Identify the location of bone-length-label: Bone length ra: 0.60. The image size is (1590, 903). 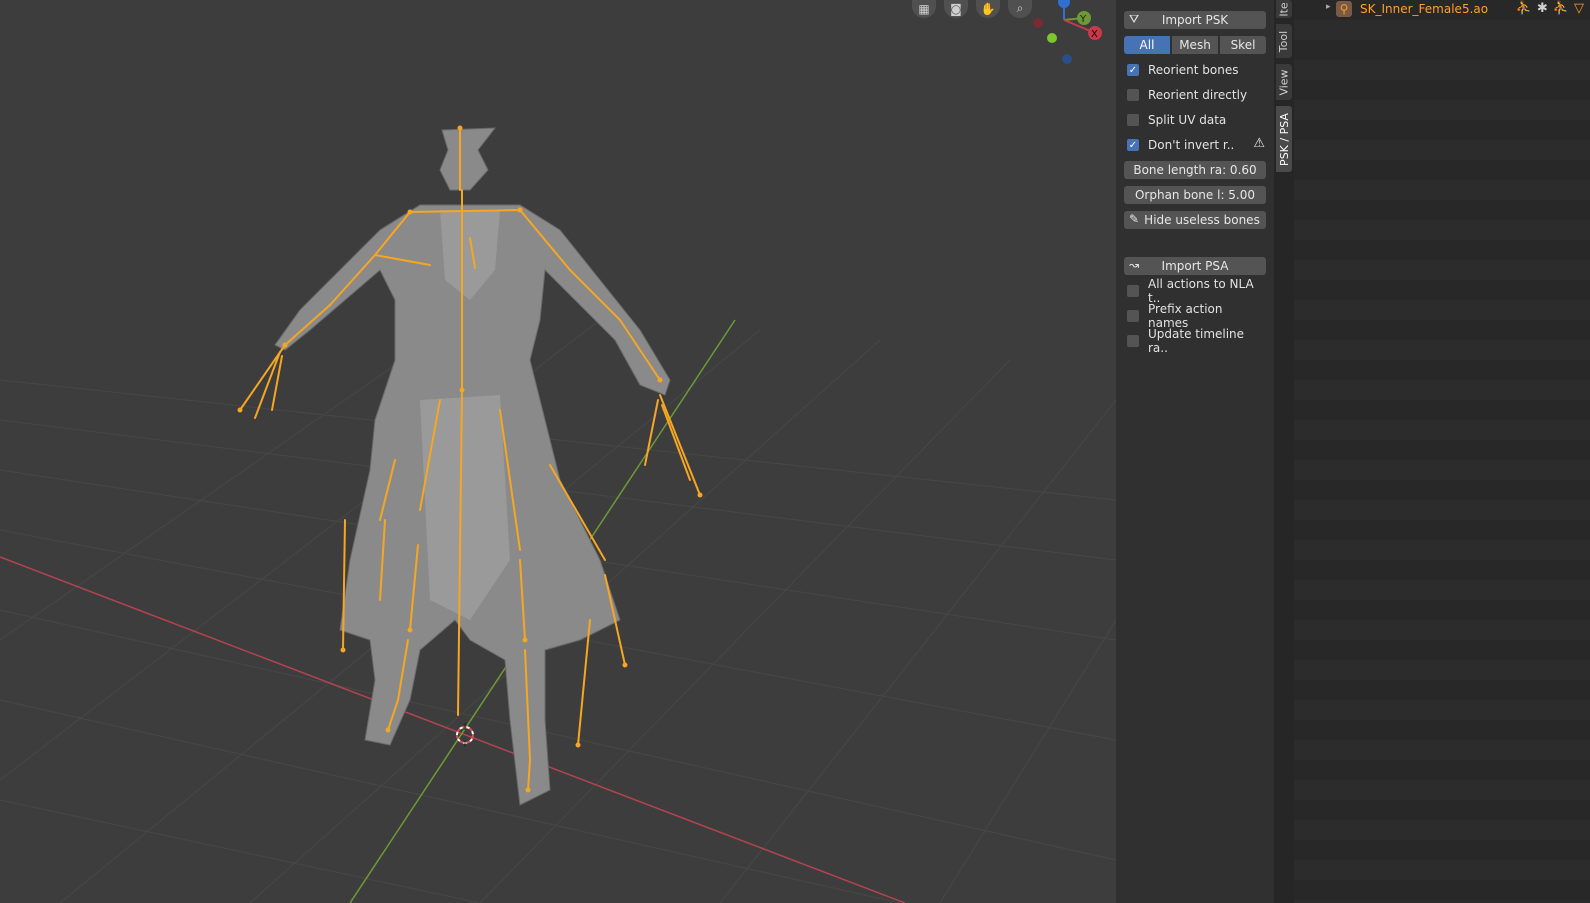
(1195, 170).